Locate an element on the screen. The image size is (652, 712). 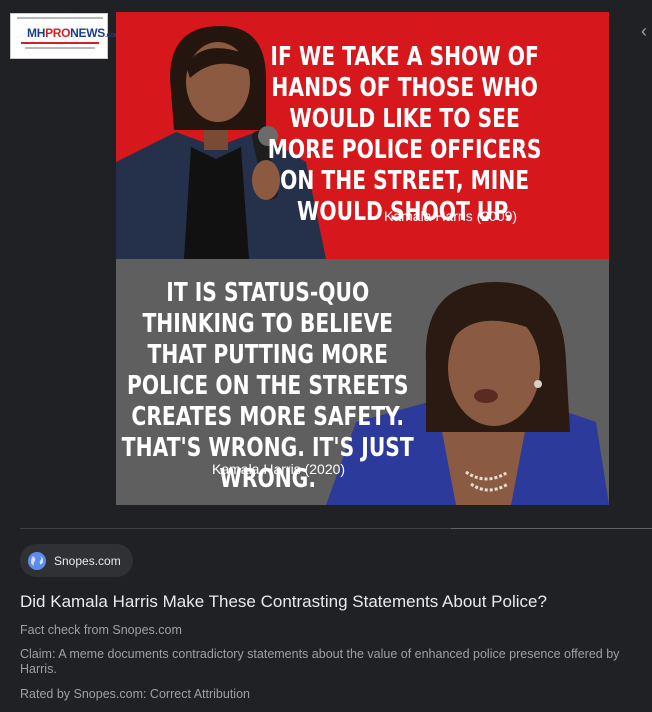
logo-tagline-bottom is located at coordinates (60, 48).